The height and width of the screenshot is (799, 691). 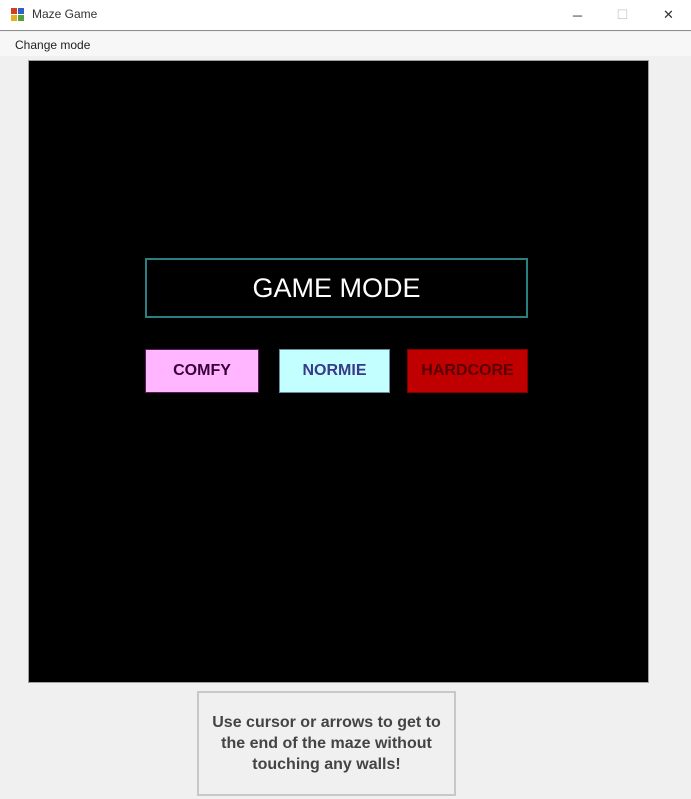 What do you see at coordinates (65, 14) in the screenshot?
I see `window-title: Maze Game` at bounding box center [65, 14].